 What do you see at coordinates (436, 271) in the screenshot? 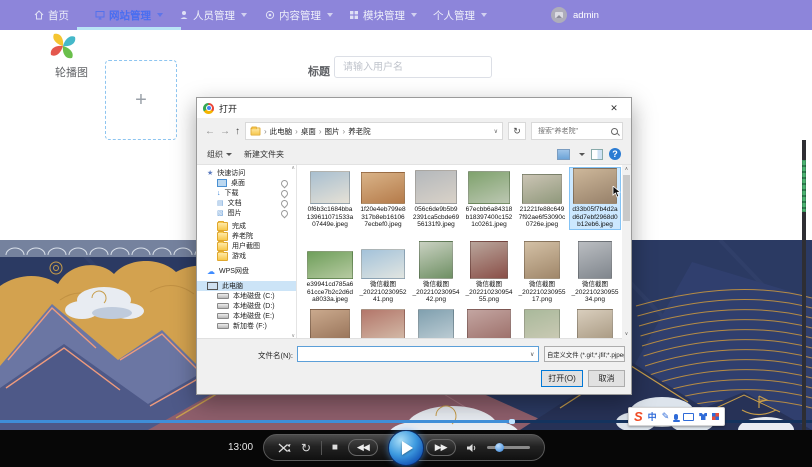
I see `file-item: 微信截图 _202210230954 42.png` at bounding box center [436, 271].